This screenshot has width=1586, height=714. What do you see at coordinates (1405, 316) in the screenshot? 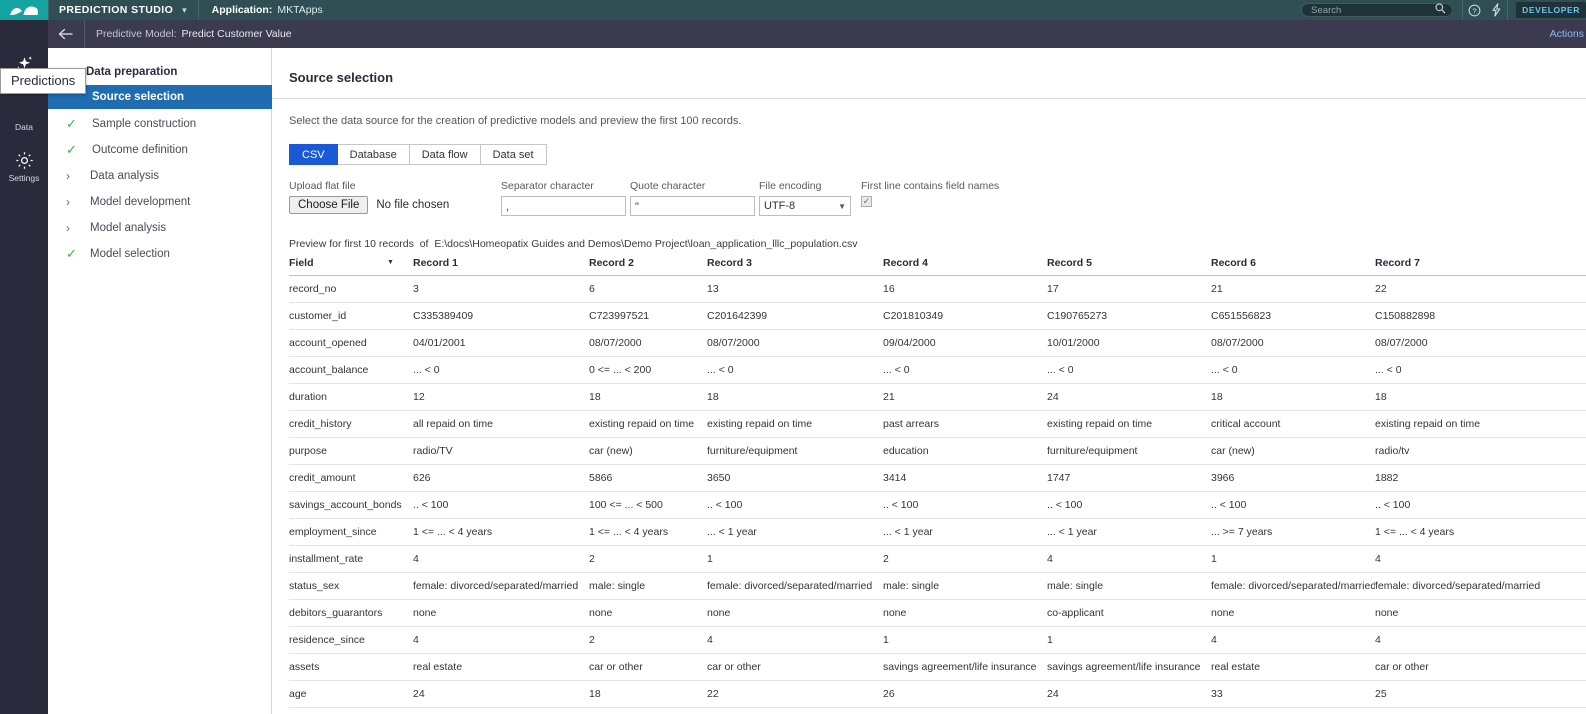
I see `cell-record-7: C150882898` at bounding box center [1405, 316].